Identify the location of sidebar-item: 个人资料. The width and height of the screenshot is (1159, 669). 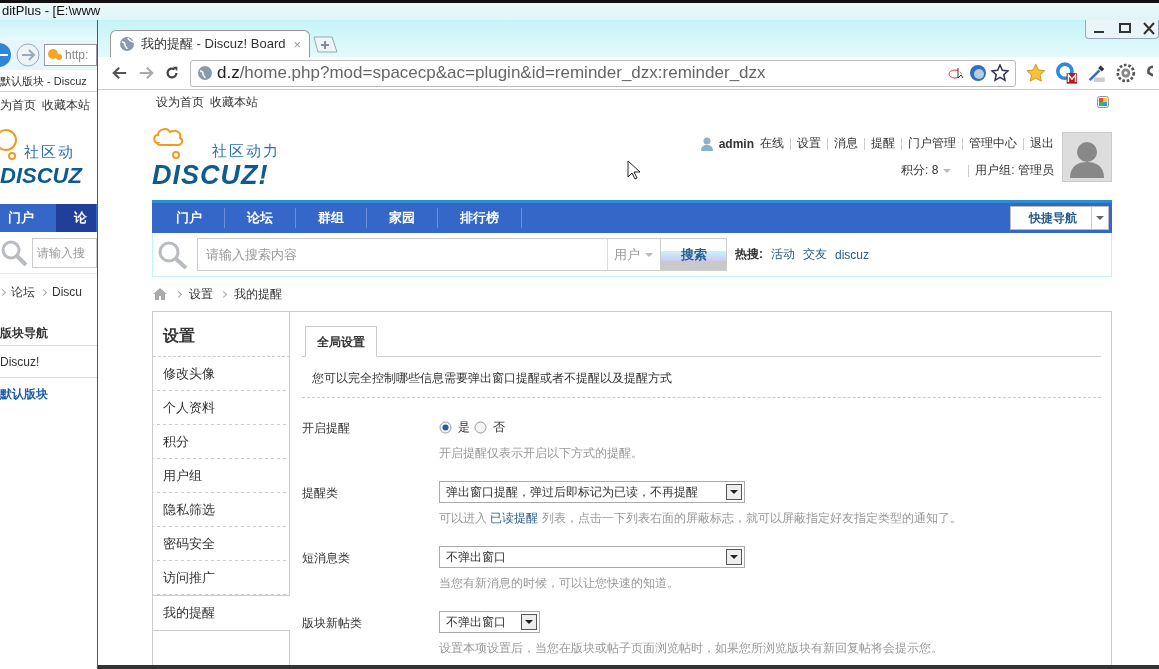
(221, 408).